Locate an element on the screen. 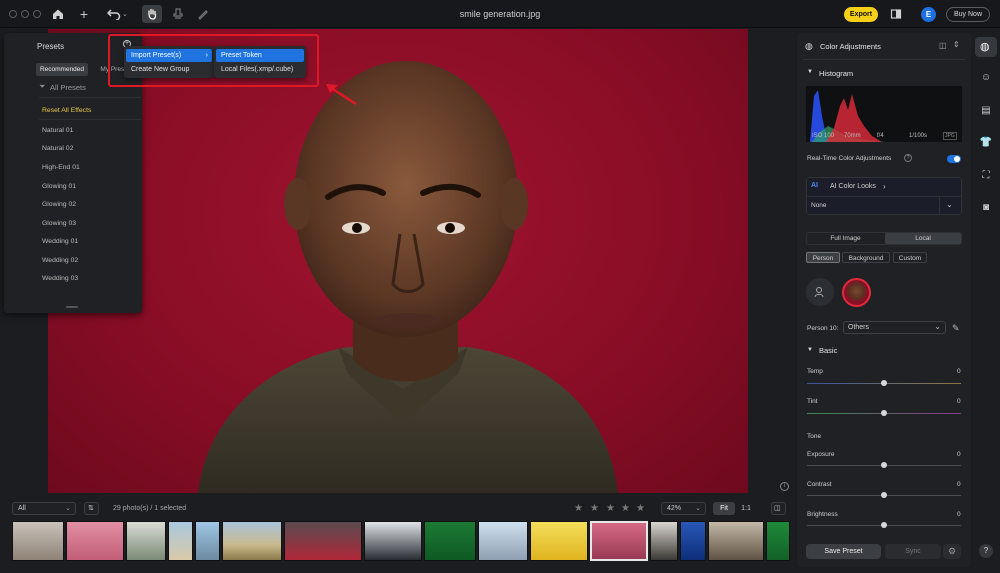 The width and height of the screenshot is (1000, 573). tab-full-image: Full Image is located at coordinates (845, 238).